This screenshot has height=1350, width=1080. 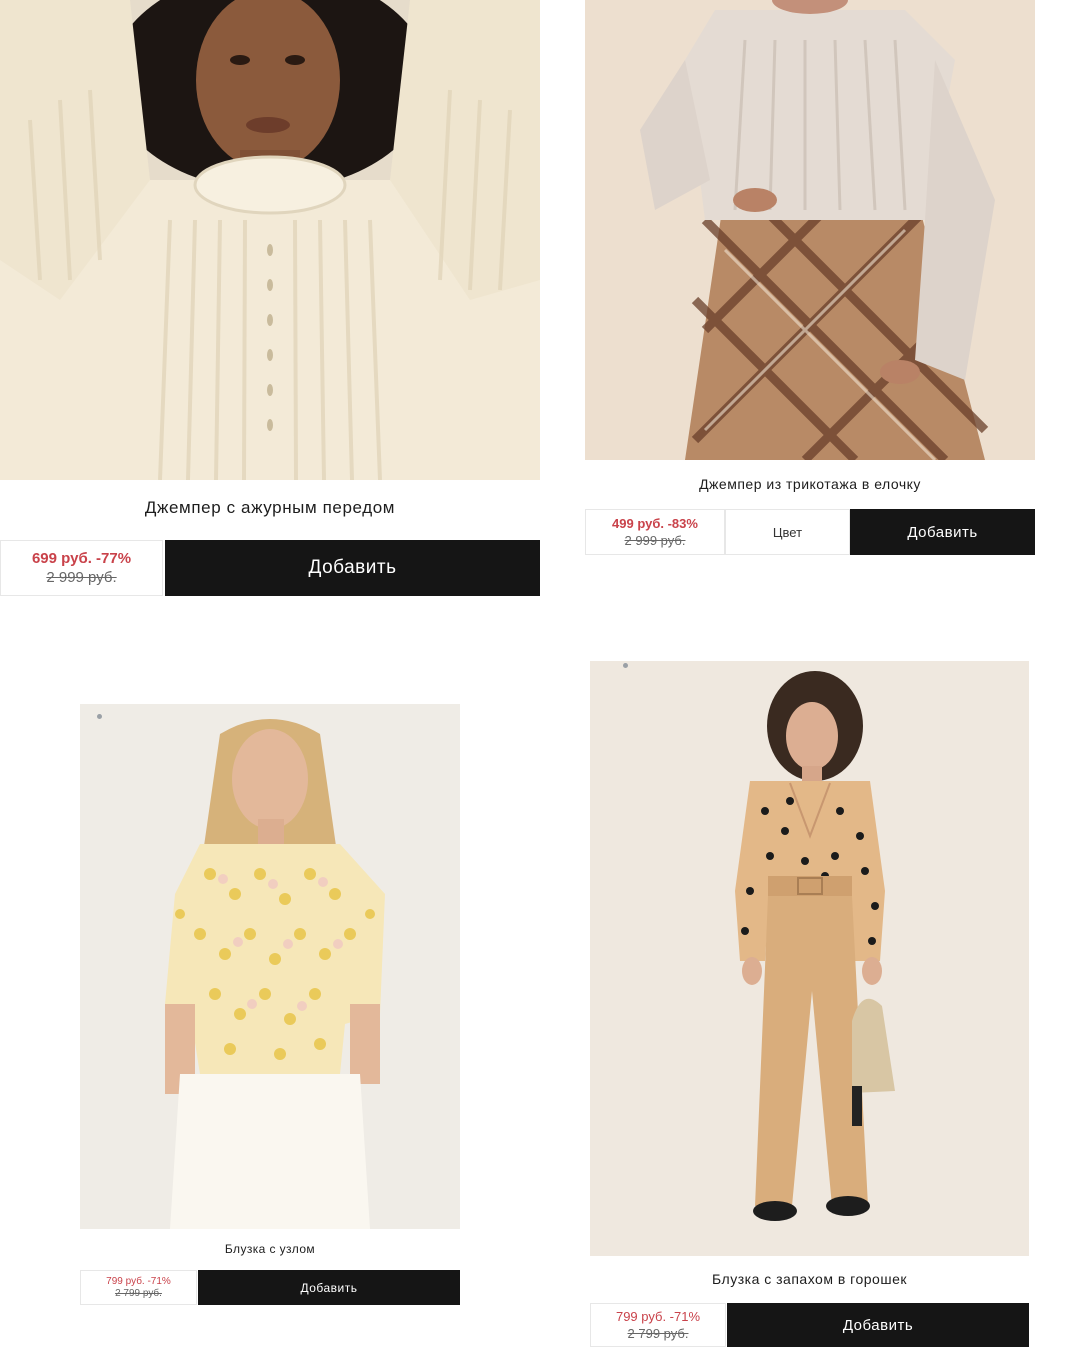 What do you see at coordinates (655, 523) in the screenshot?
I see `sale-price: 499 руб. -83%` at bounding box center [655, 523].